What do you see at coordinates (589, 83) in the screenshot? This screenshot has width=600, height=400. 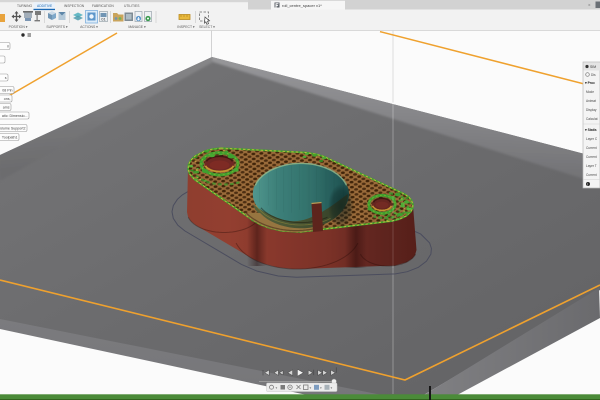 I see `svg-text: ▾ Proc` at bounding box center [589, 83].